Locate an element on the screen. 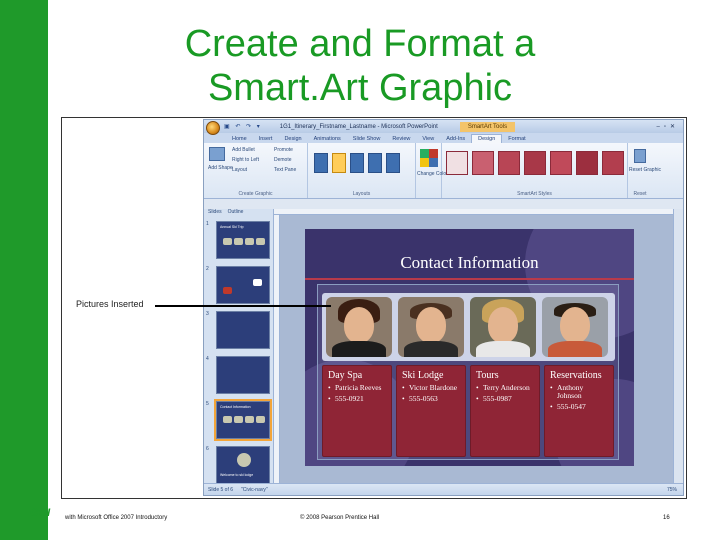  reset-graphic-button: Reset Graphic is located at coordinates (645, 170).